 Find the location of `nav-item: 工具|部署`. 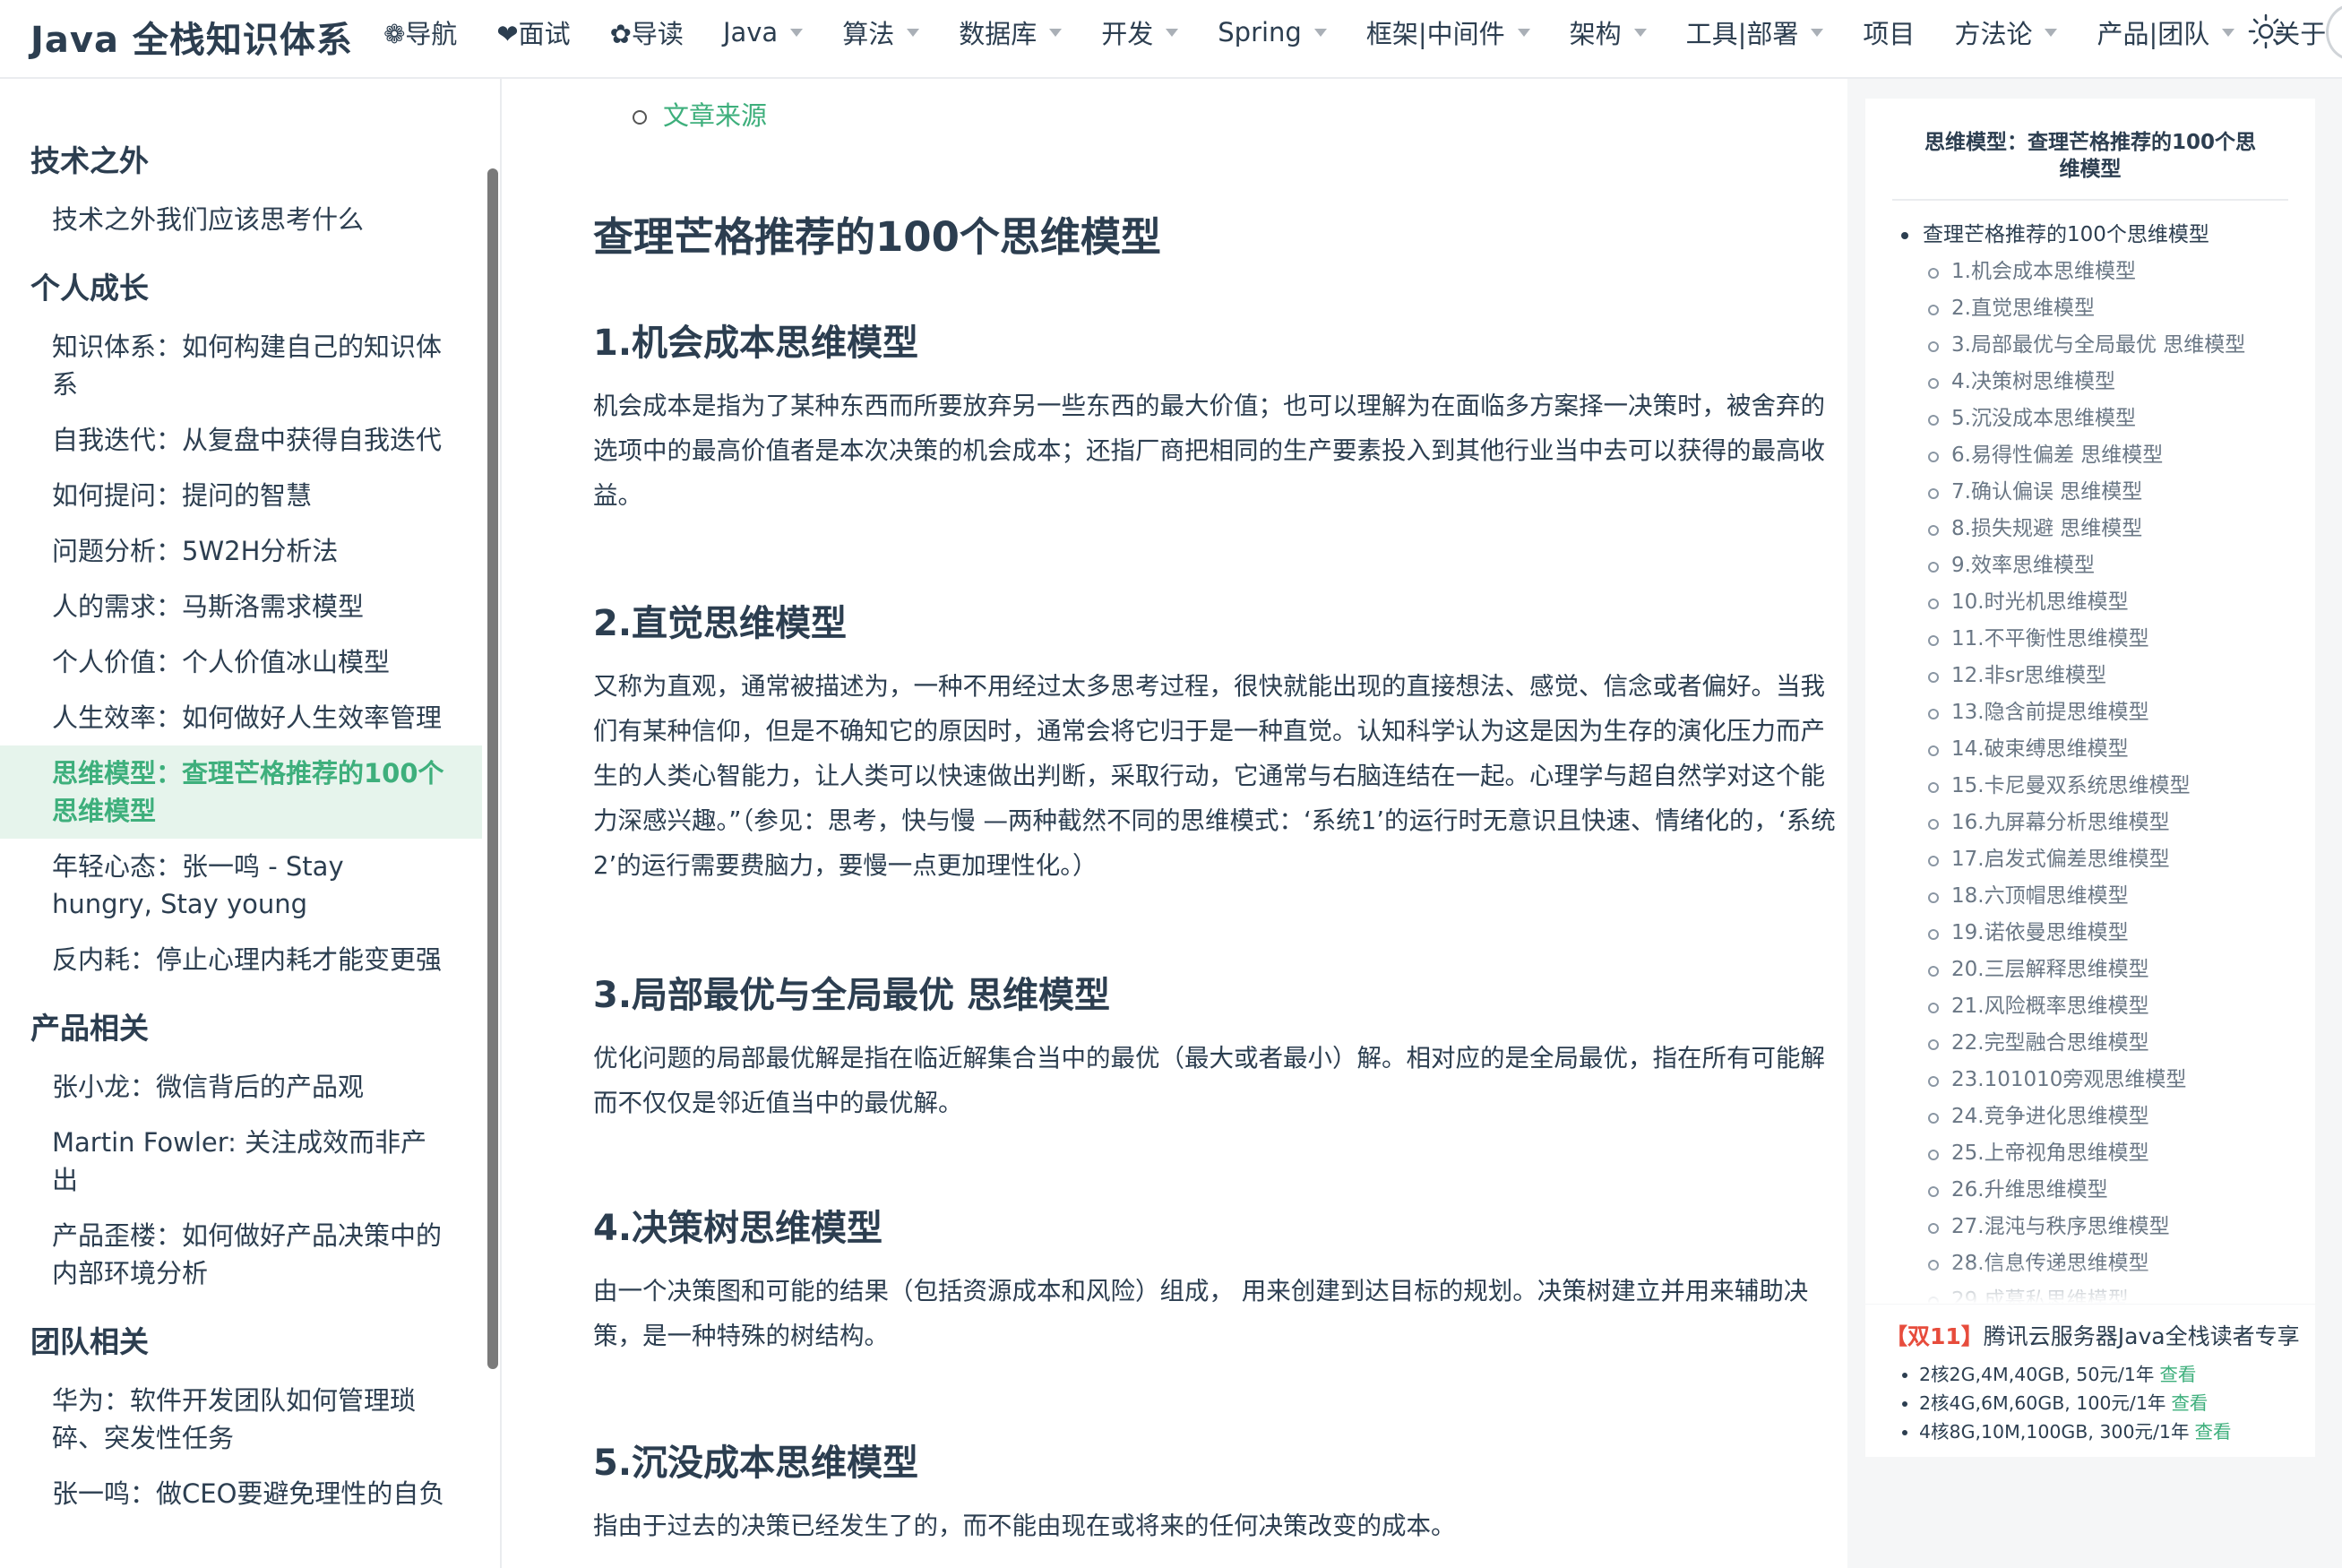

nav-item: 工具|部署 is located at coordinates (1755, 32).